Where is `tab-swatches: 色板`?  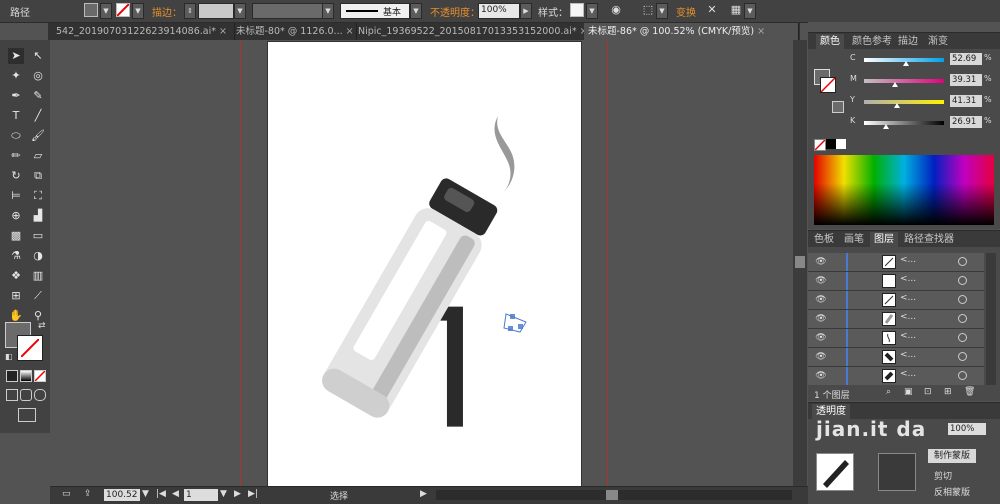 tab-swatches: 色板 is located at coordinates (824, 239).